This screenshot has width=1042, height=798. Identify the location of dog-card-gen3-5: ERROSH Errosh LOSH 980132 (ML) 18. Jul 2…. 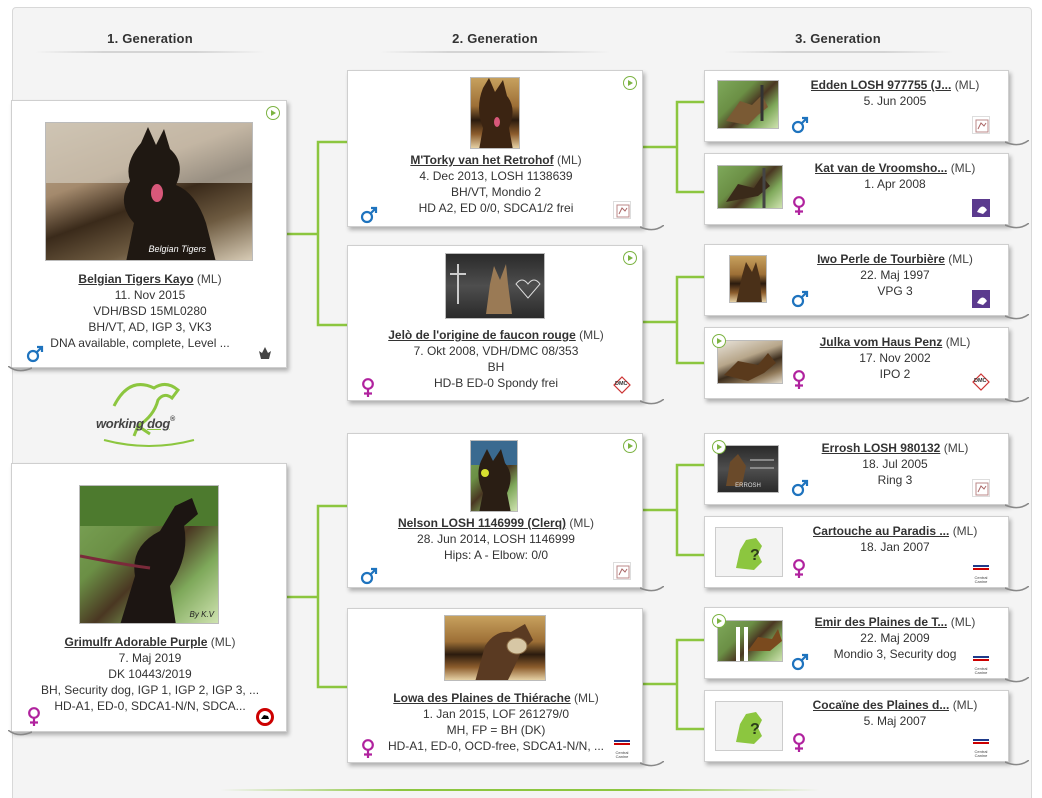
(856, 469).